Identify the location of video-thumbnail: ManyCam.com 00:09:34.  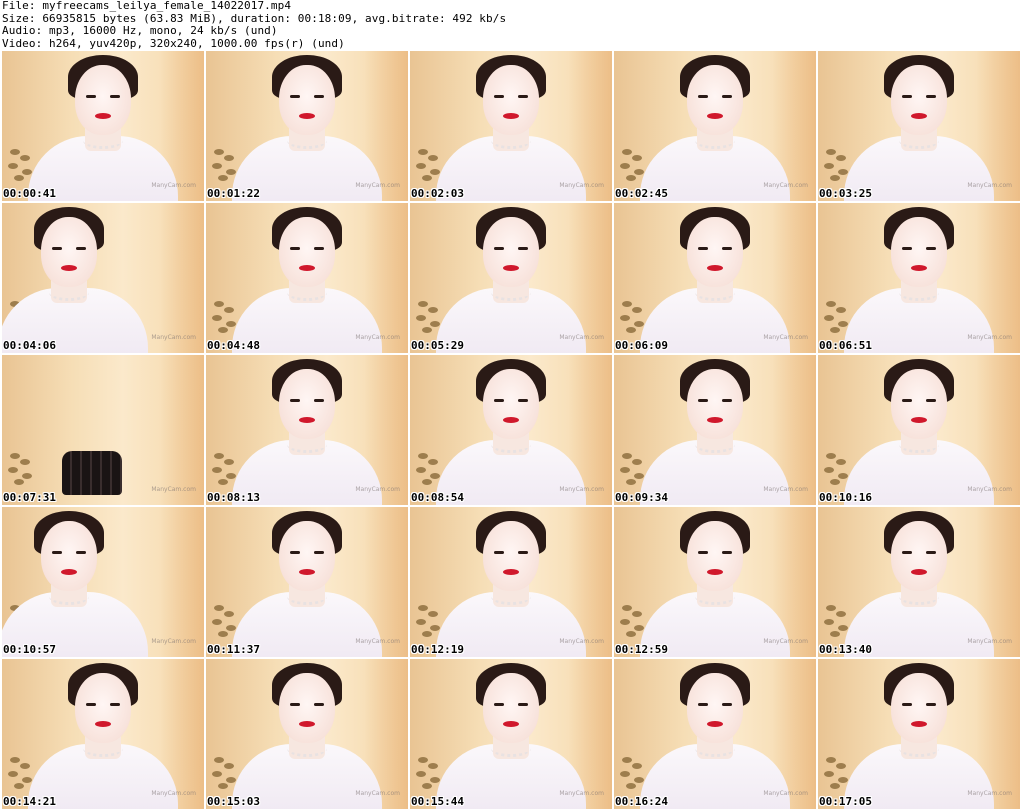
(715, 430).